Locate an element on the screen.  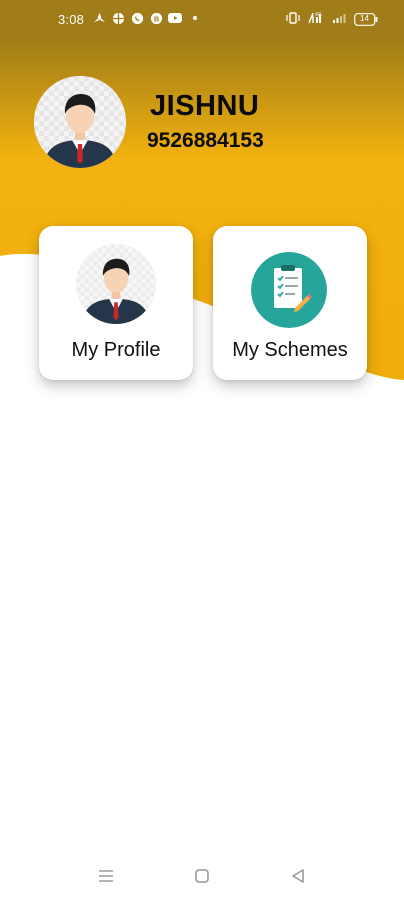
whatsapp-business-icon: B is located at coordinates (156, 18).